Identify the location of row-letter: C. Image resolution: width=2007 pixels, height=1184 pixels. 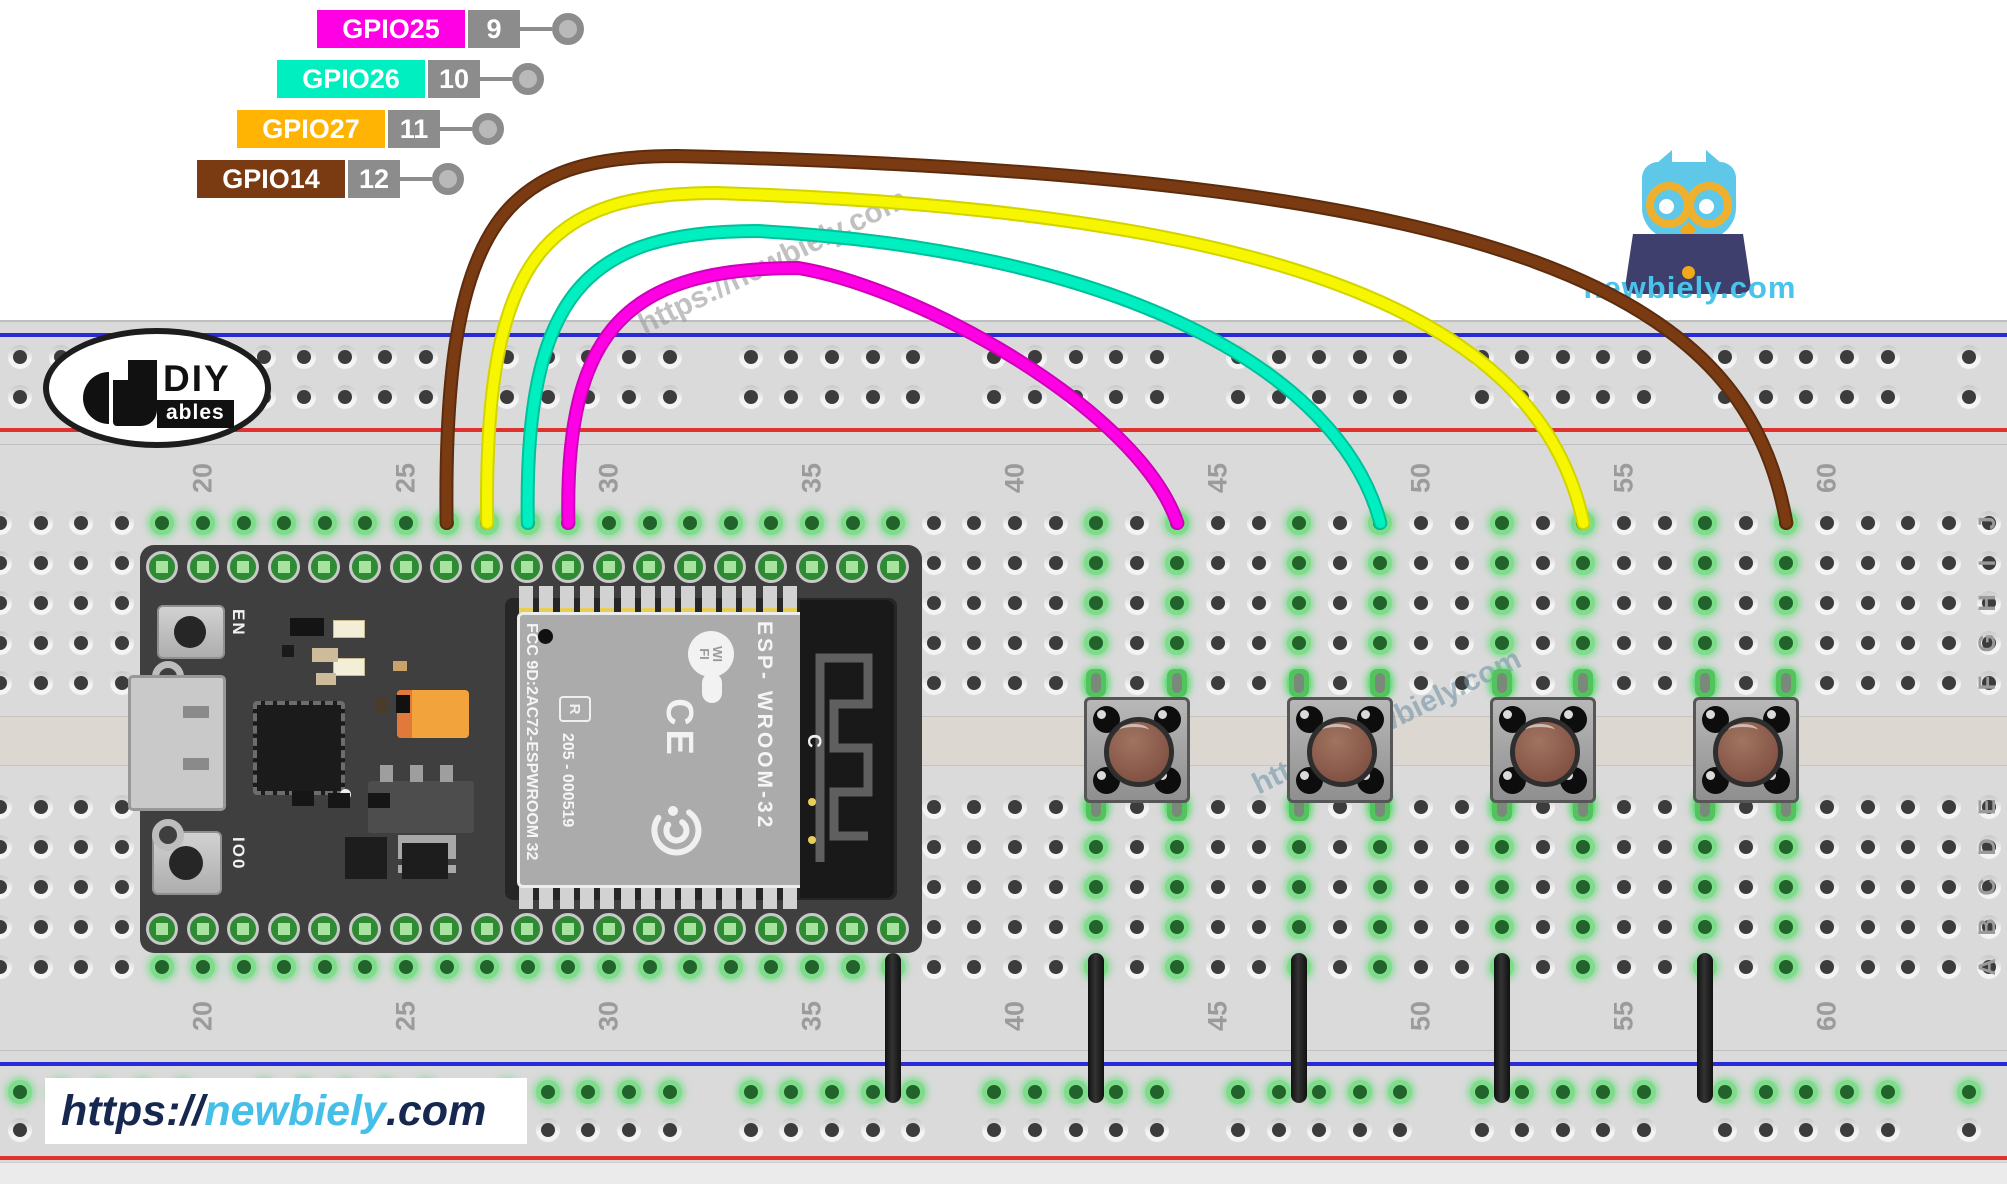
(1987, 887).